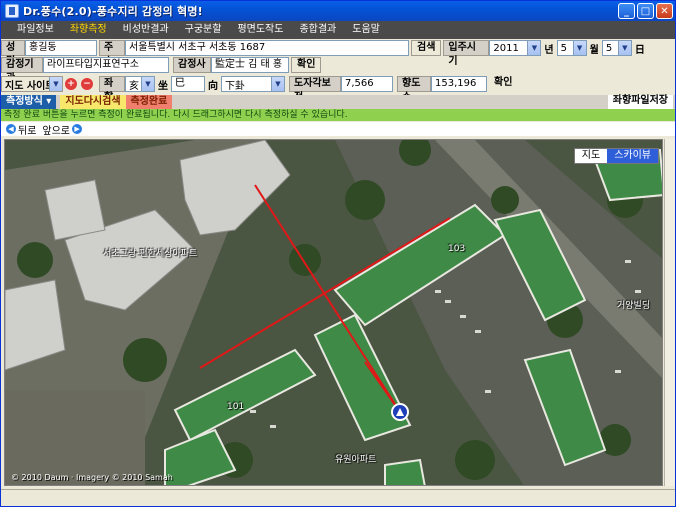 Image resolution: width=676 pixels, height=507 pixels. What do you see at coordinates (27, 129) in the screenshot?
I see `back-link: 뒤로` at bounding box center [27, 129].